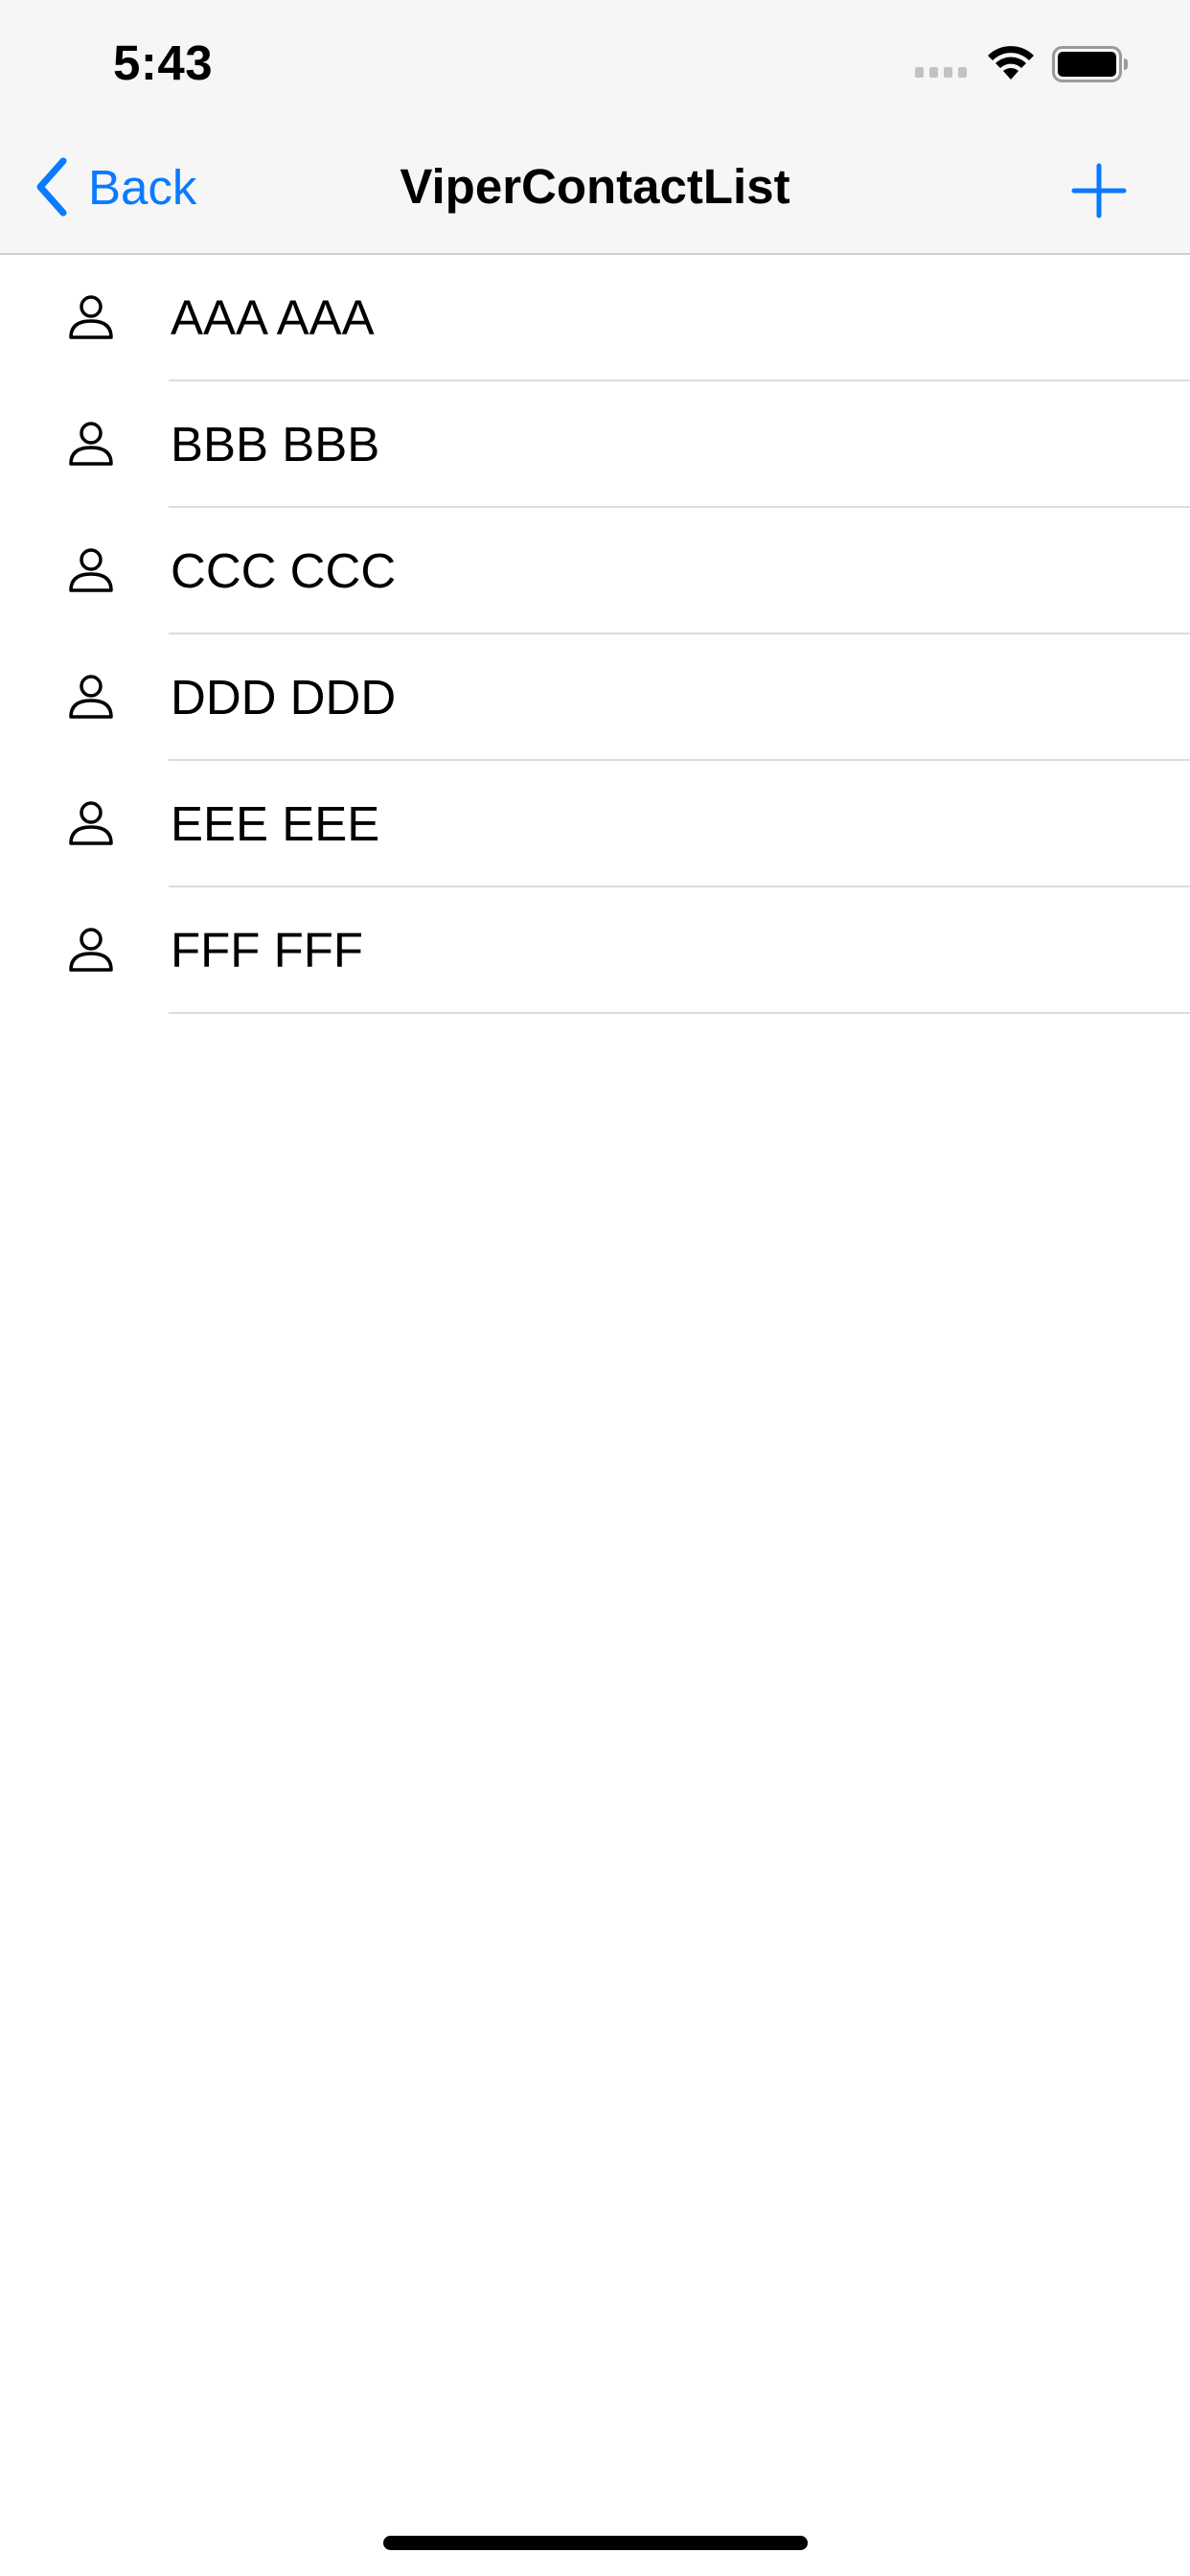 Image resolution: width=1190 pixels, height=2576 pixels. Describe the element at coordinates (284, 697) in the screenshot. I see `contact-name: DDD DDD` at that location.